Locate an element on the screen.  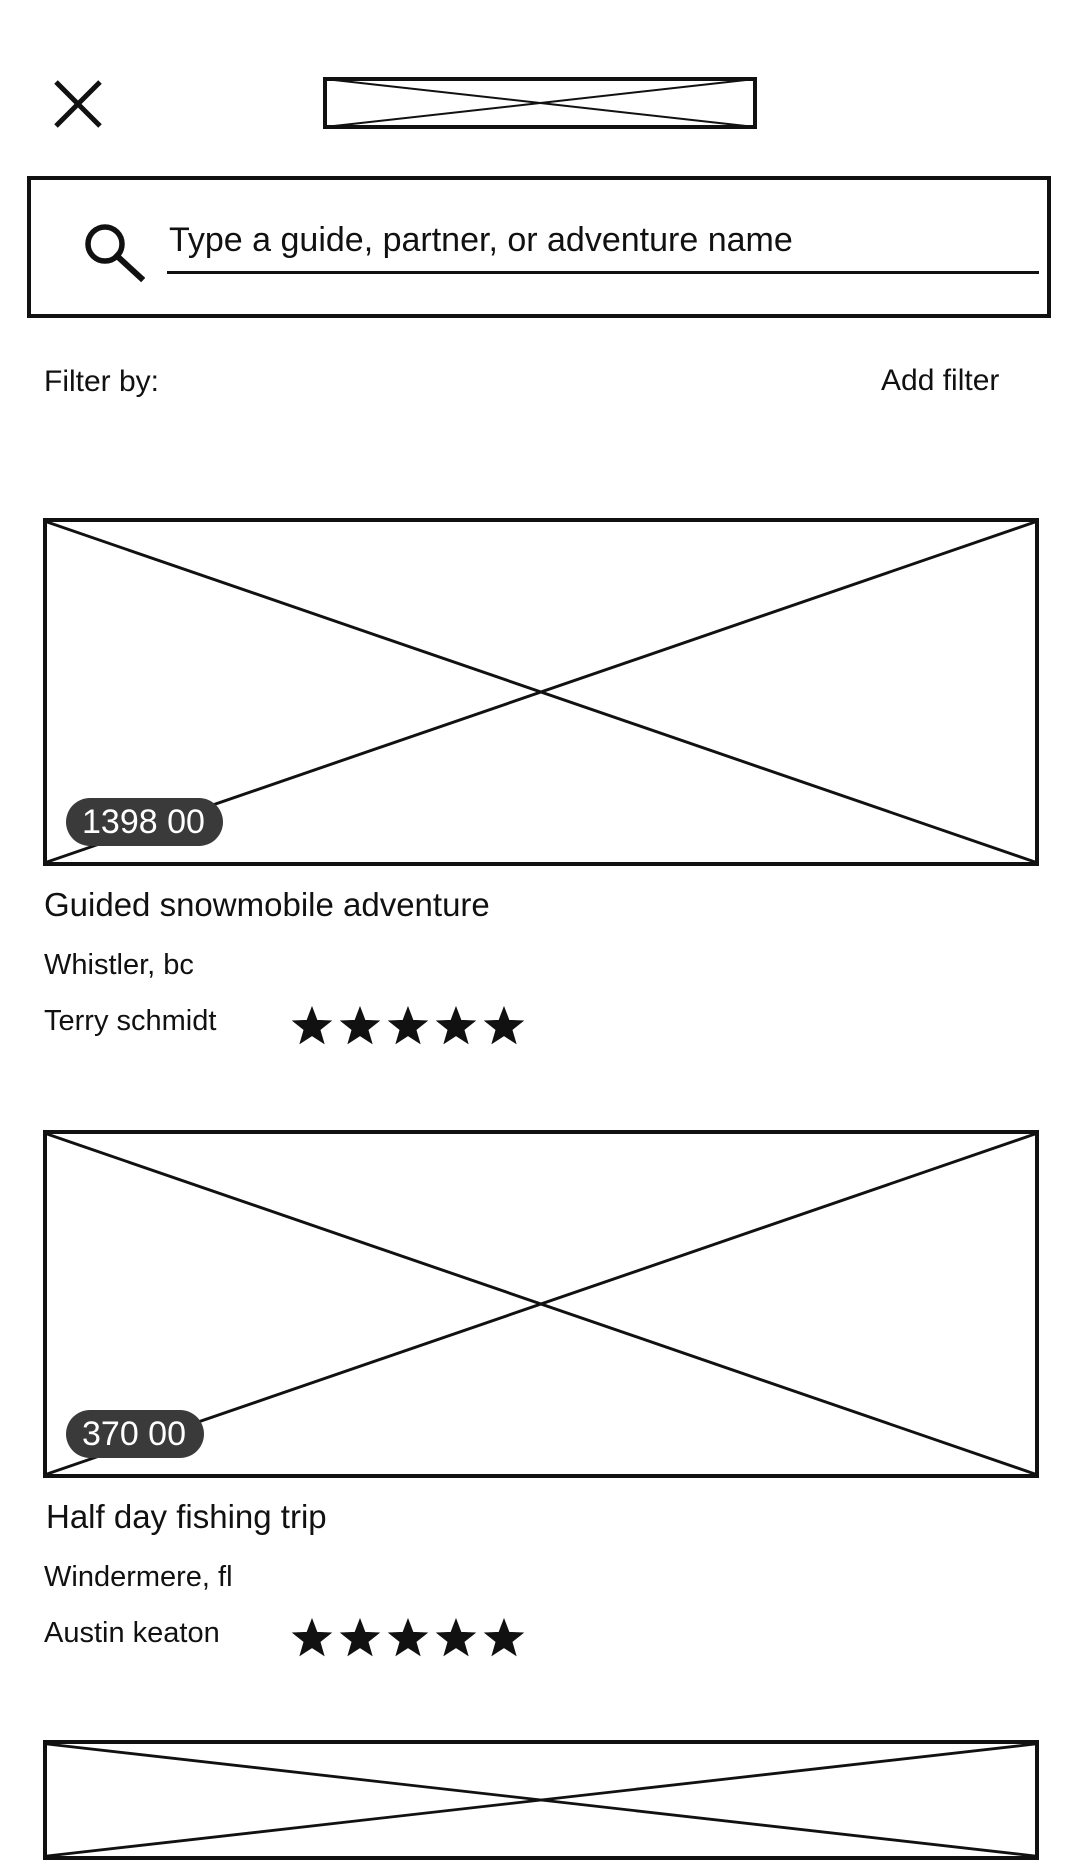
search-input is located at coordinates (603, 242).